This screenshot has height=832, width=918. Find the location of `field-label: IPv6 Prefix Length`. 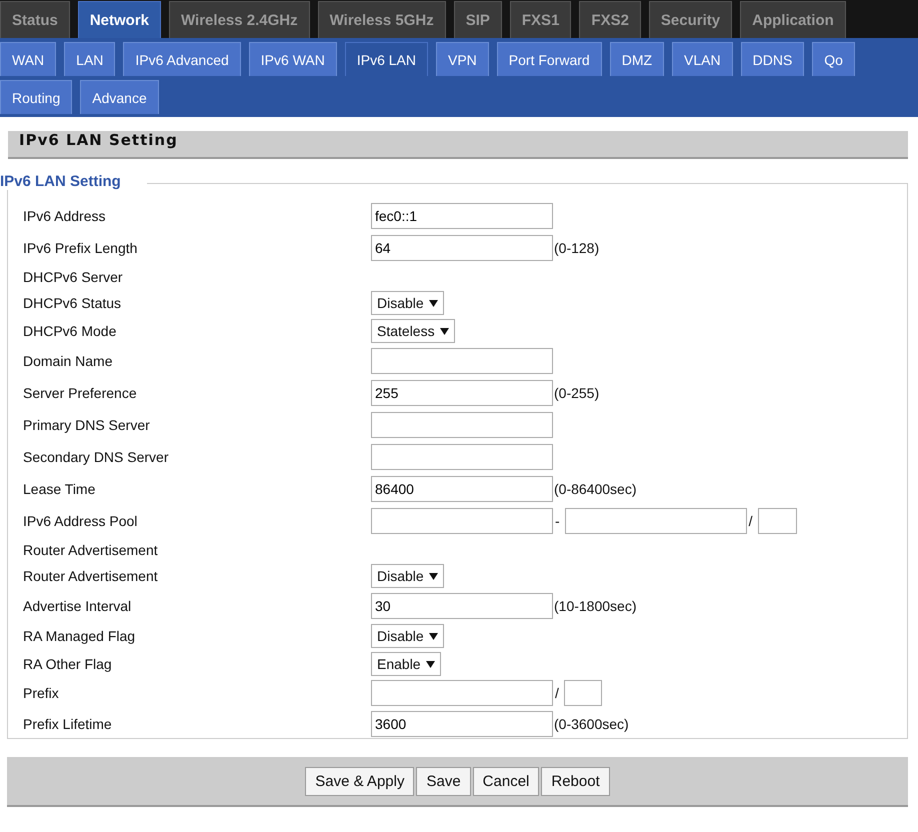

field-label: IPv6 Prefix Length is located at coordinates (80, 248).